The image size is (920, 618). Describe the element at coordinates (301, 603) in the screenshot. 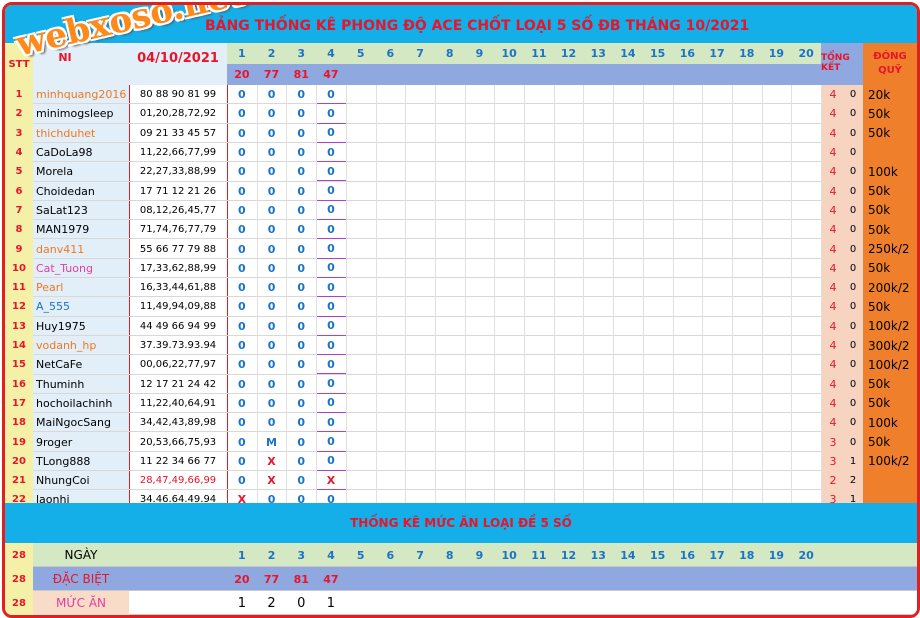

I see `summary-value-day-3: 0` at that location.